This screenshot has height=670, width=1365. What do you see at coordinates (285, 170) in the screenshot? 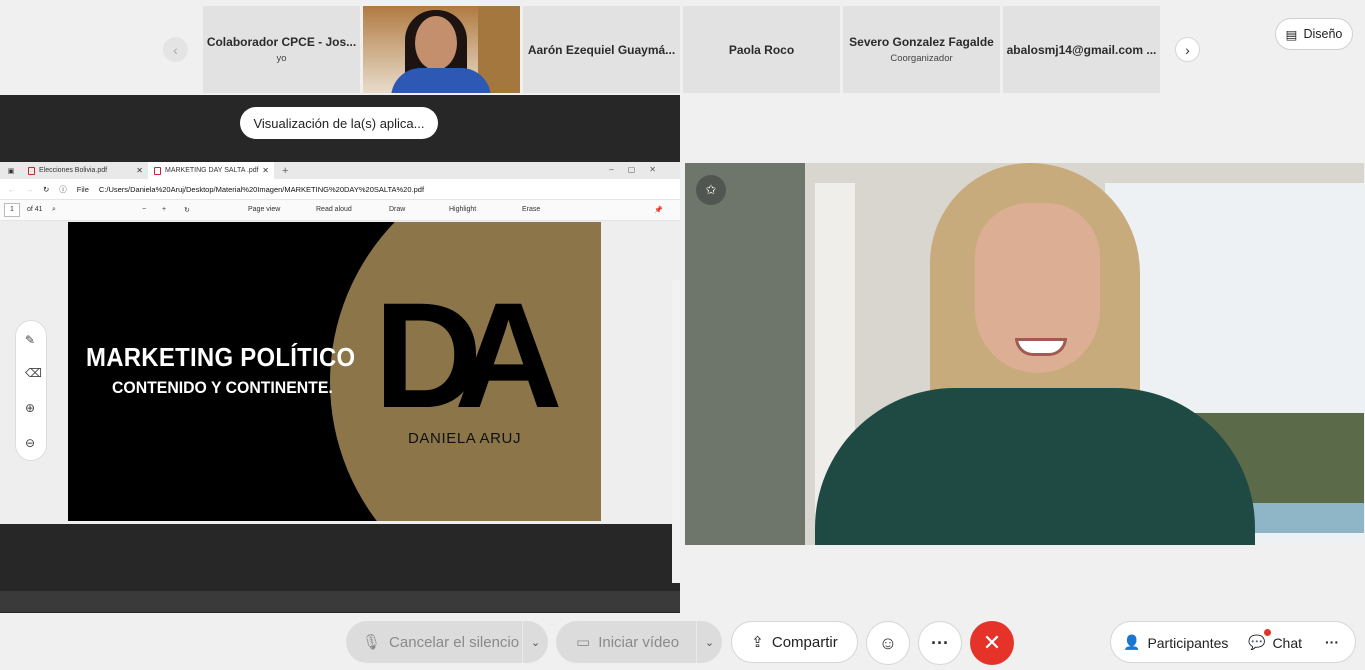
I see `new-tab-icon: +` at bounding box center [285, 170].